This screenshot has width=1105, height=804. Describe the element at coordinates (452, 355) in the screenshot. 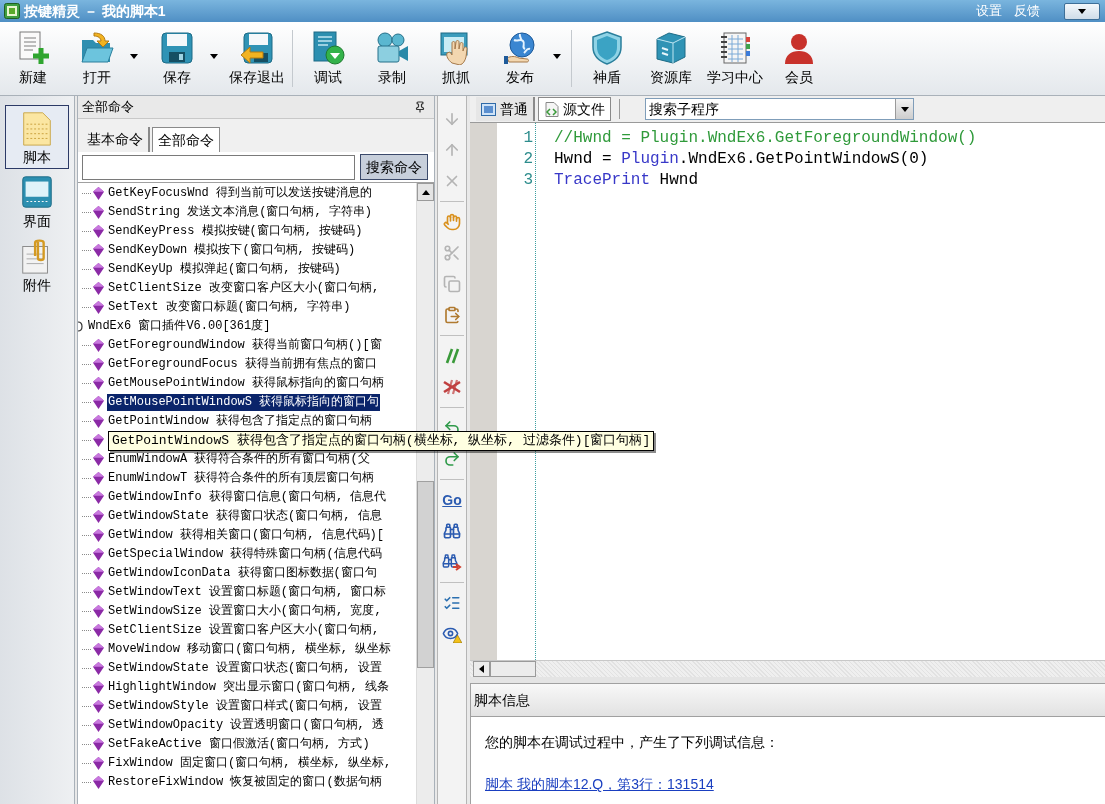

I see `double-slash-icon` at that location.